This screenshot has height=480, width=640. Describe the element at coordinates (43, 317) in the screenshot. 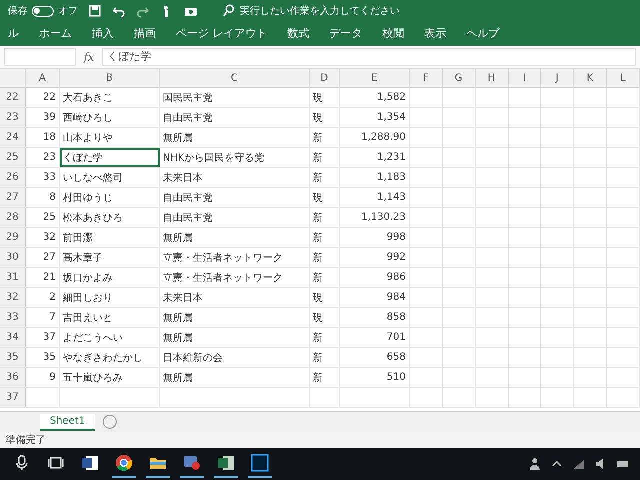

I see `table-cell: 7` at that location.